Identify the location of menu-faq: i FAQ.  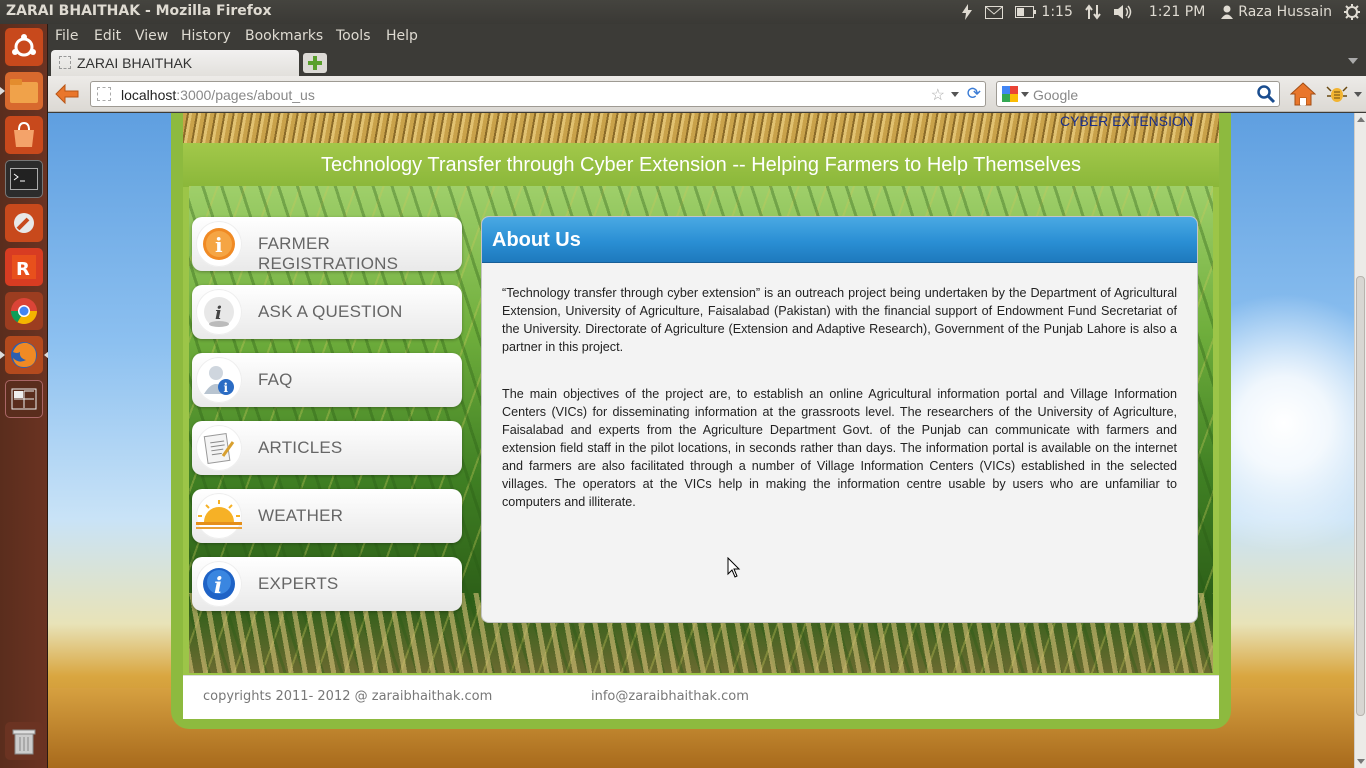
(327, 380).